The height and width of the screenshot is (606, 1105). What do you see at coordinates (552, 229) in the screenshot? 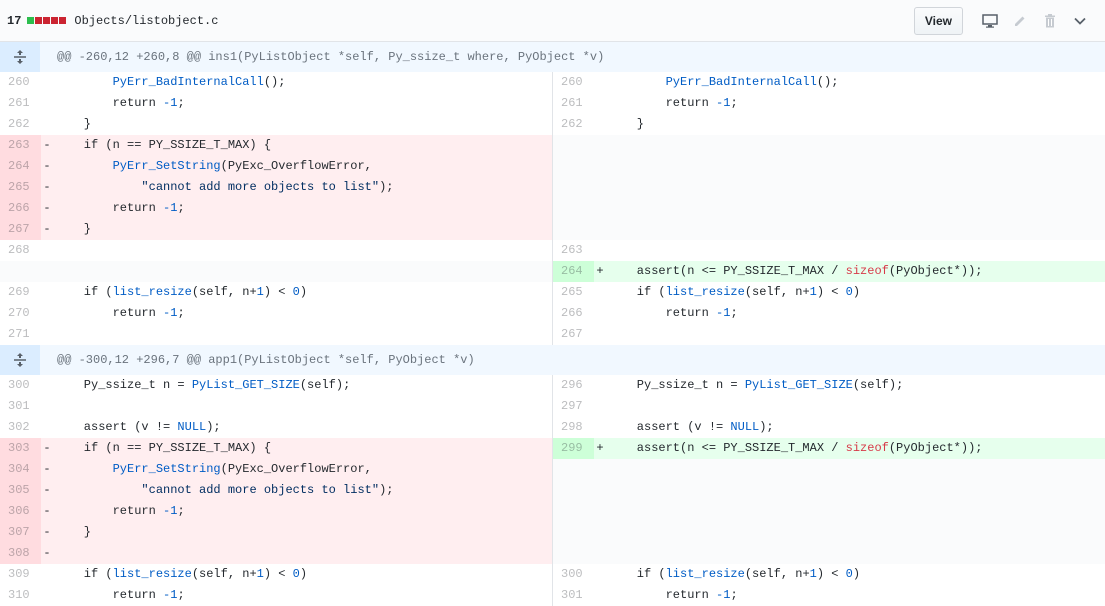
I see `diff-row: 267- }` at bounding box center [552, 229].